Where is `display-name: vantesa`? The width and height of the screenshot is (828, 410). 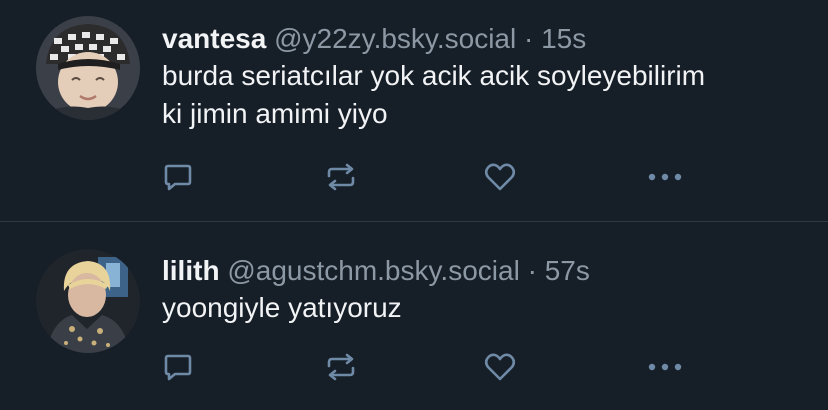
display-name: vantesa is located at coordinates (214, 38).